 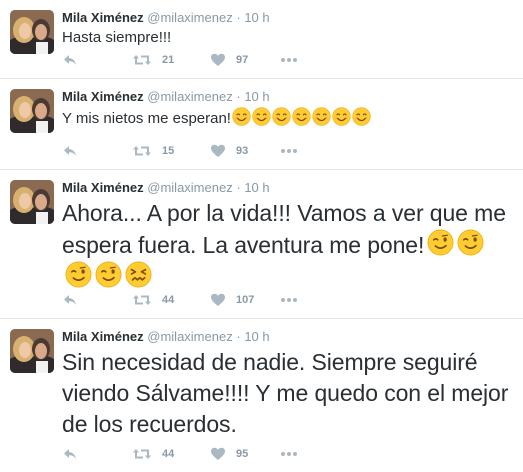 I want to click on like-button: 95, so click(x=245, y=454).